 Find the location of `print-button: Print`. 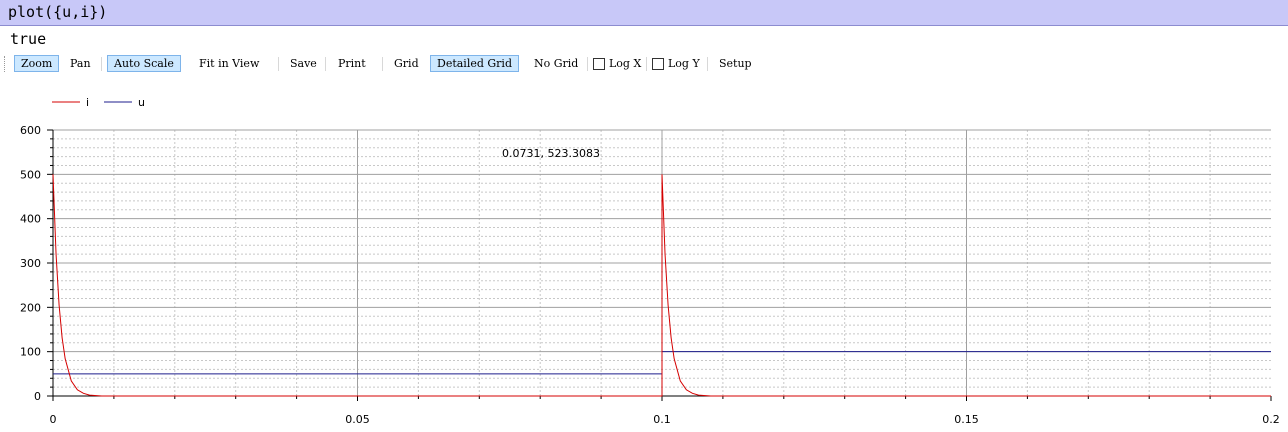

print-button: Print is located at coordinates (352, 63).